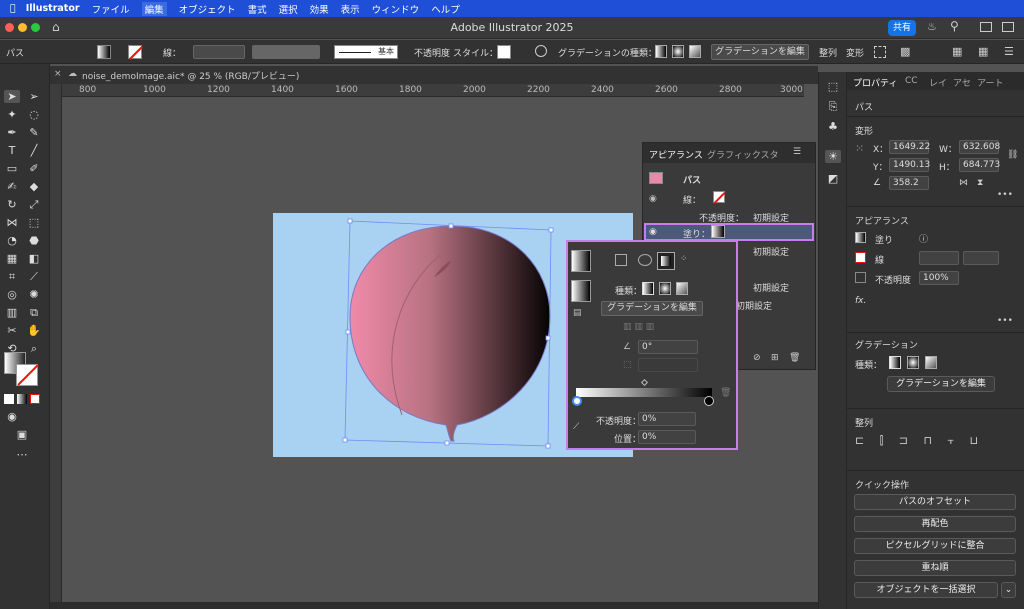  I want to click on layout-icon, so click(986, 27).